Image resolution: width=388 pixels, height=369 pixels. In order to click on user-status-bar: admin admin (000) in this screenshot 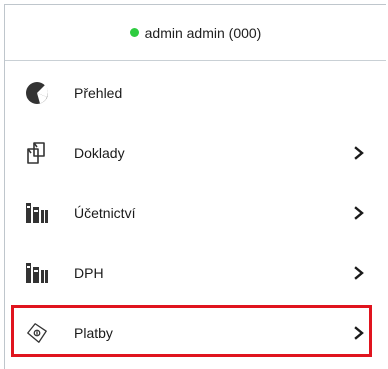, I will do `click(195, 33)`.